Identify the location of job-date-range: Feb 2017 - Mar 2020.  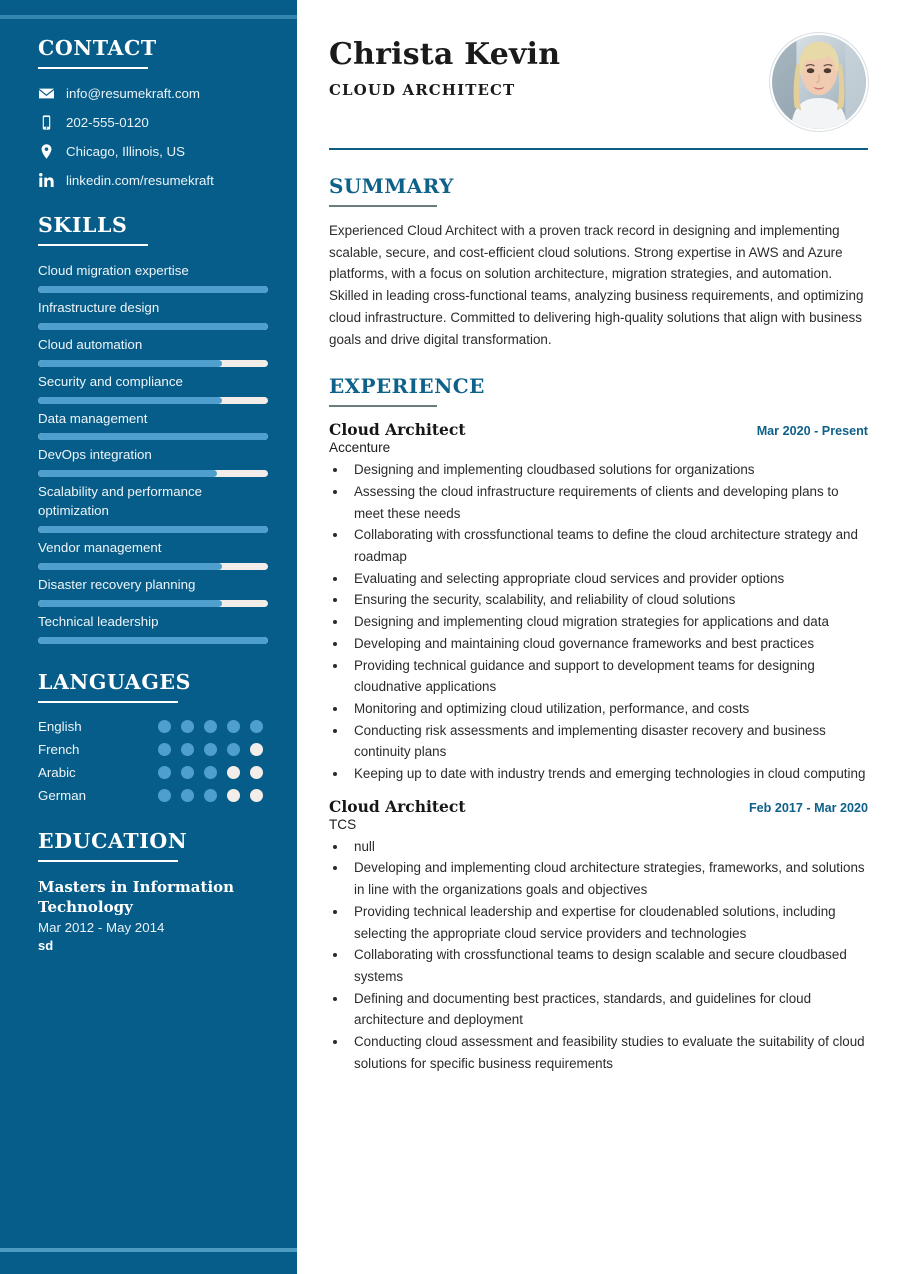
(808, 807).